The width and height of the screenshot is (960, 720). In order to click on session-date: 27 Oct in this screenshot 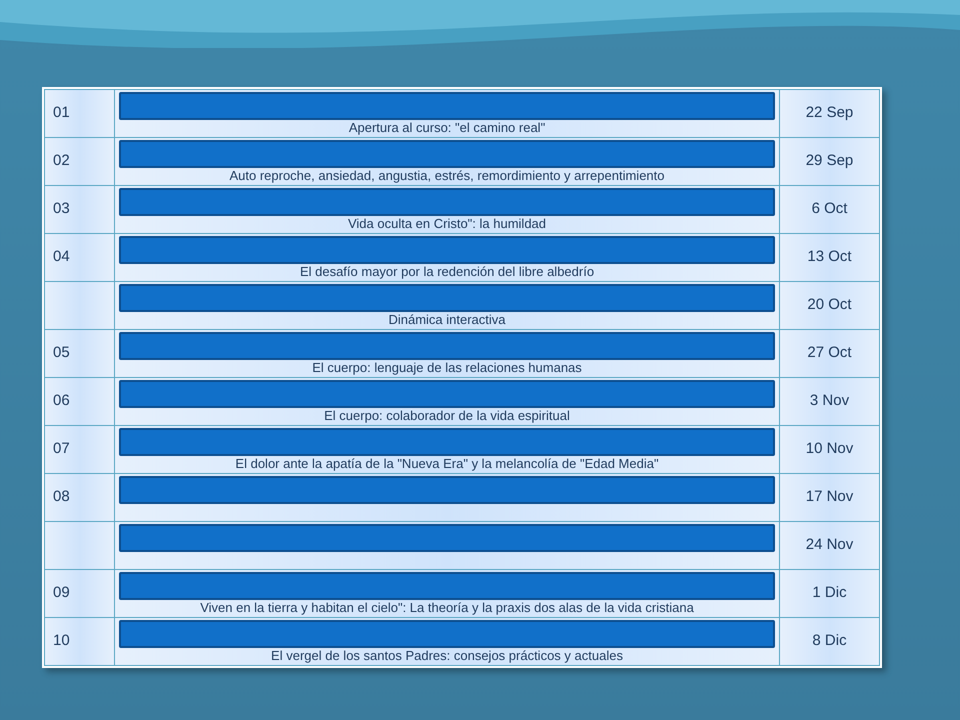, I will do `click(829, 353)`.